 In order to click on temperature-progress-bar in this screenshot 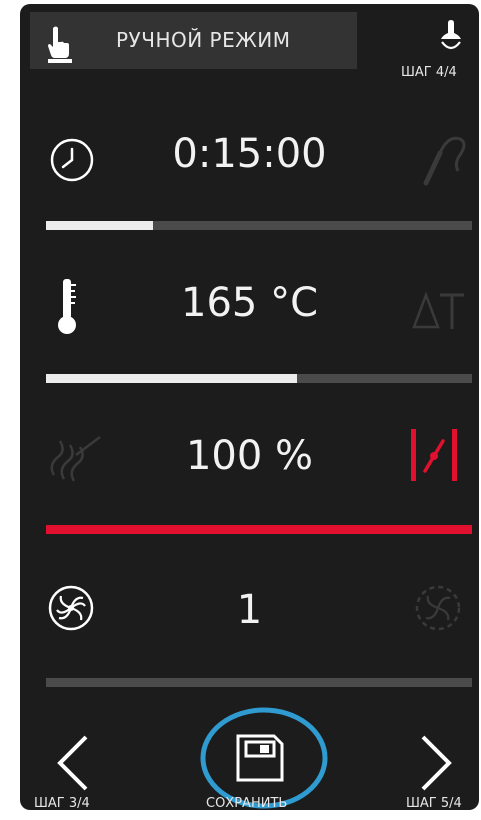, I will do `click(259, 378)`.